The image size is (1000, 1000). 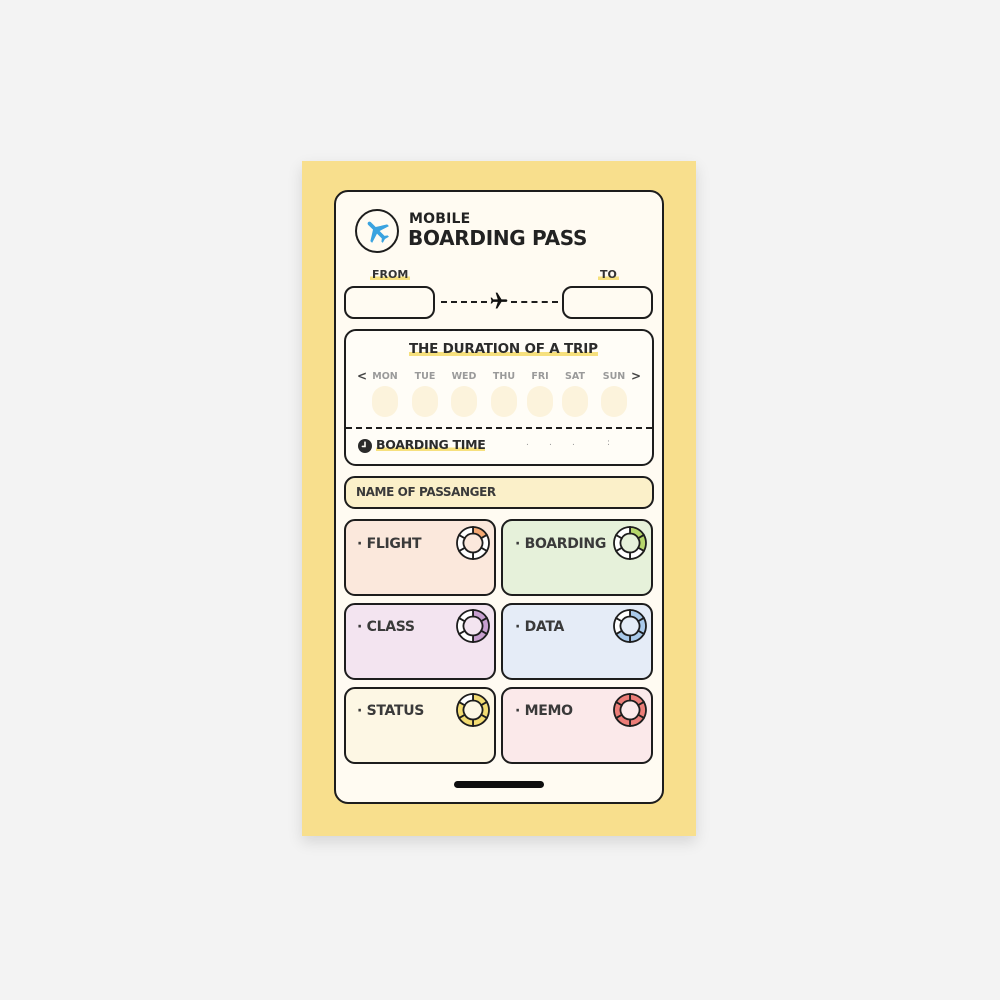 I want to click on day-label-wed: WED, so click(x=464, y=376).